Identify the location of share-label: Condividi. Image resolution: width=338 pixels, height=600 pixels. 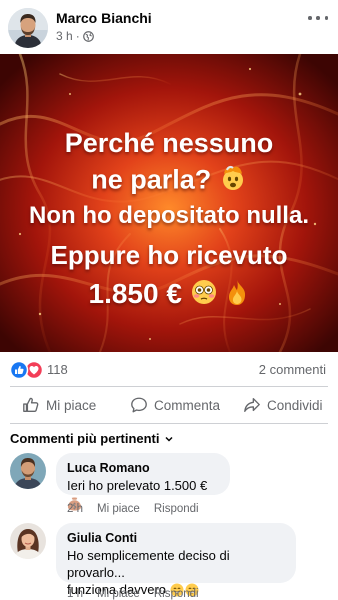
(295, 405).